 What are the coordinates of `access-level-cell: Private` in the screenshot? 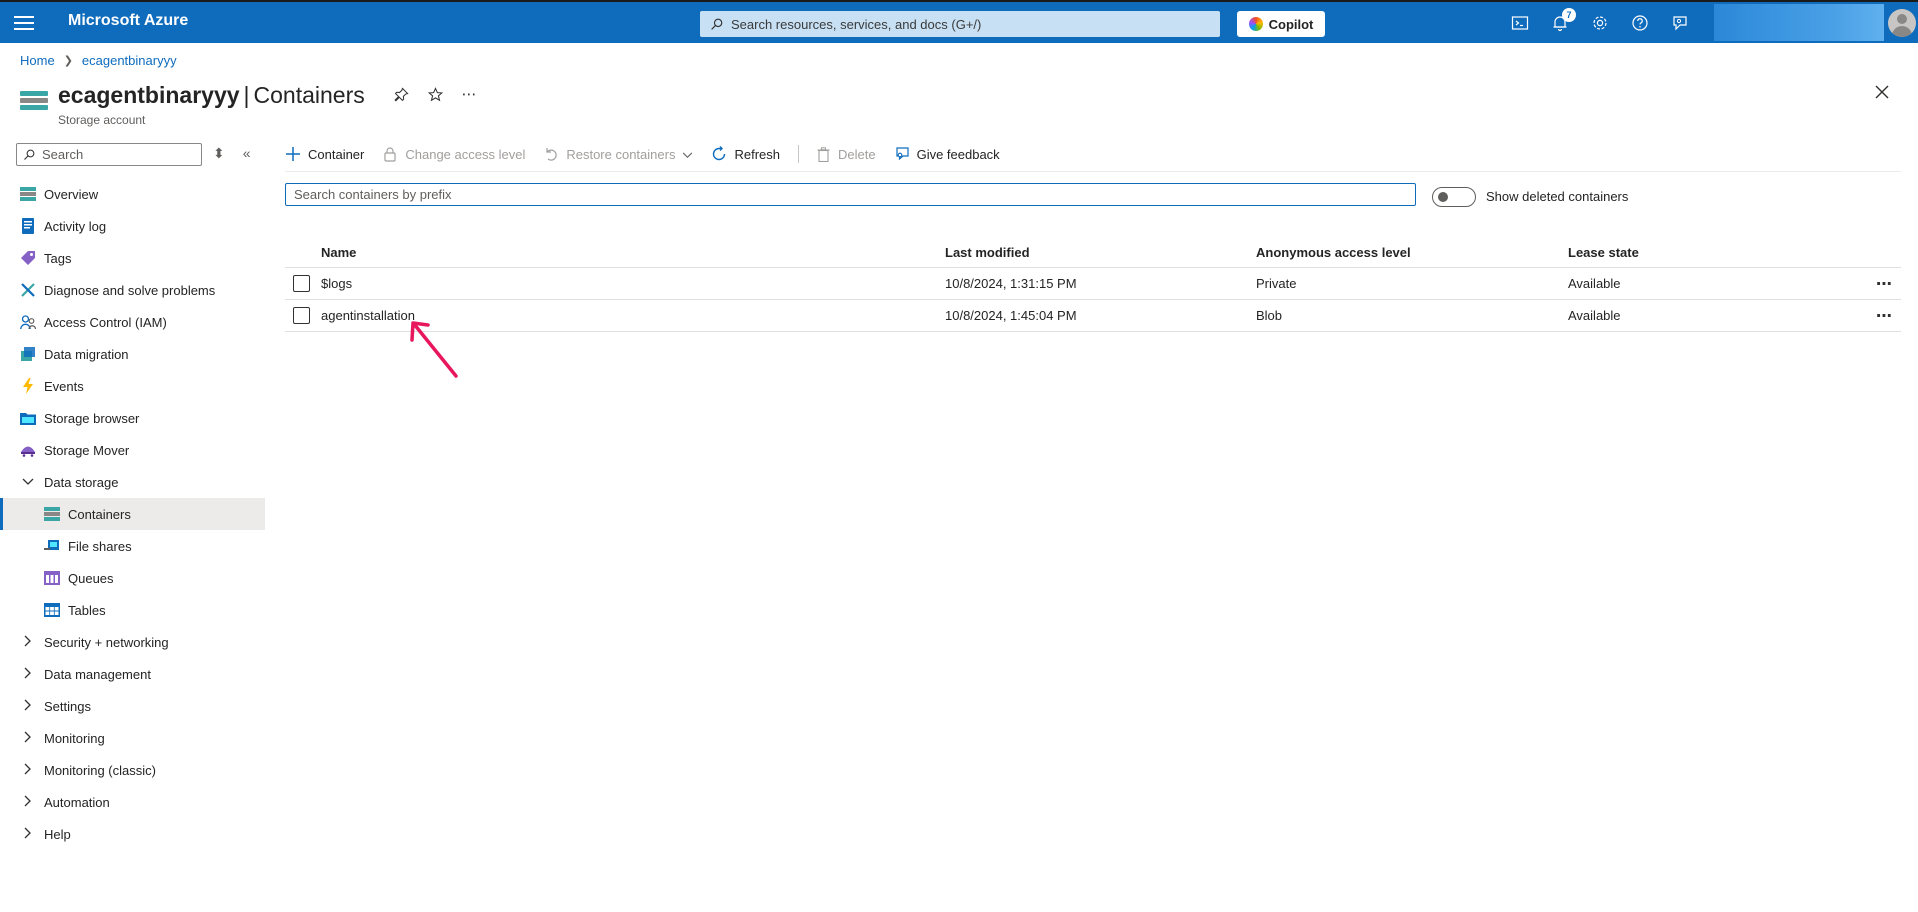 It's located at (1276, 283).